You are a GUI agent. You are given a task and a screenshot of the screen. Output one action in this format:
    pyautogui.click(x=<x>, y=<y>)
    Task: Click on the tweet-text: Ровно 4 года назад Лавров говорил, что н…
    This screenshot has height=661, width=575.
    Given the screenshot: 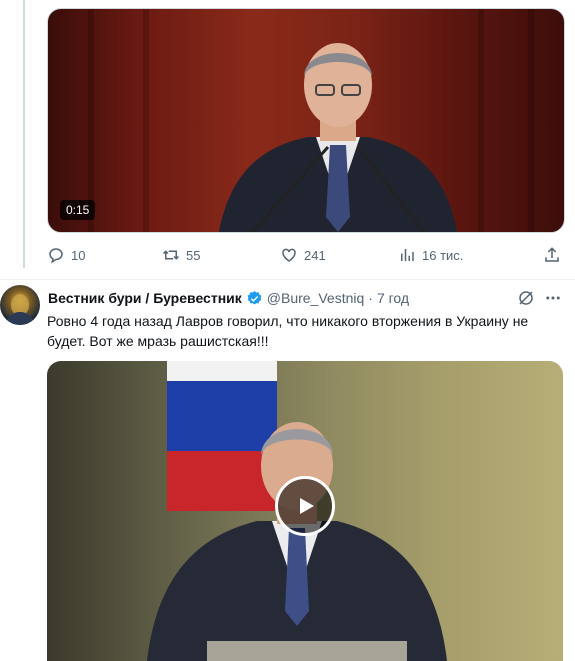 What is the action you would take?
    pyautogui.click(x=288, y=331)
    